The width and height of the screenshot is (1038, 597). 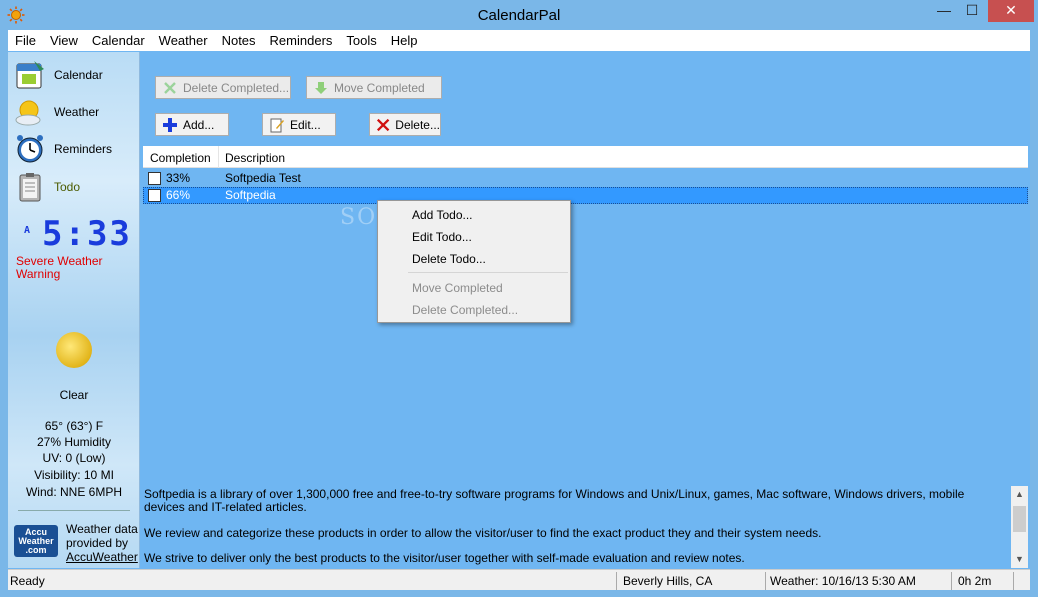 What do you see at coordinates (585, 178) in the screenshot?
I see `todo-row: 33% Softpedia Test` at bounding box center [585, 178].